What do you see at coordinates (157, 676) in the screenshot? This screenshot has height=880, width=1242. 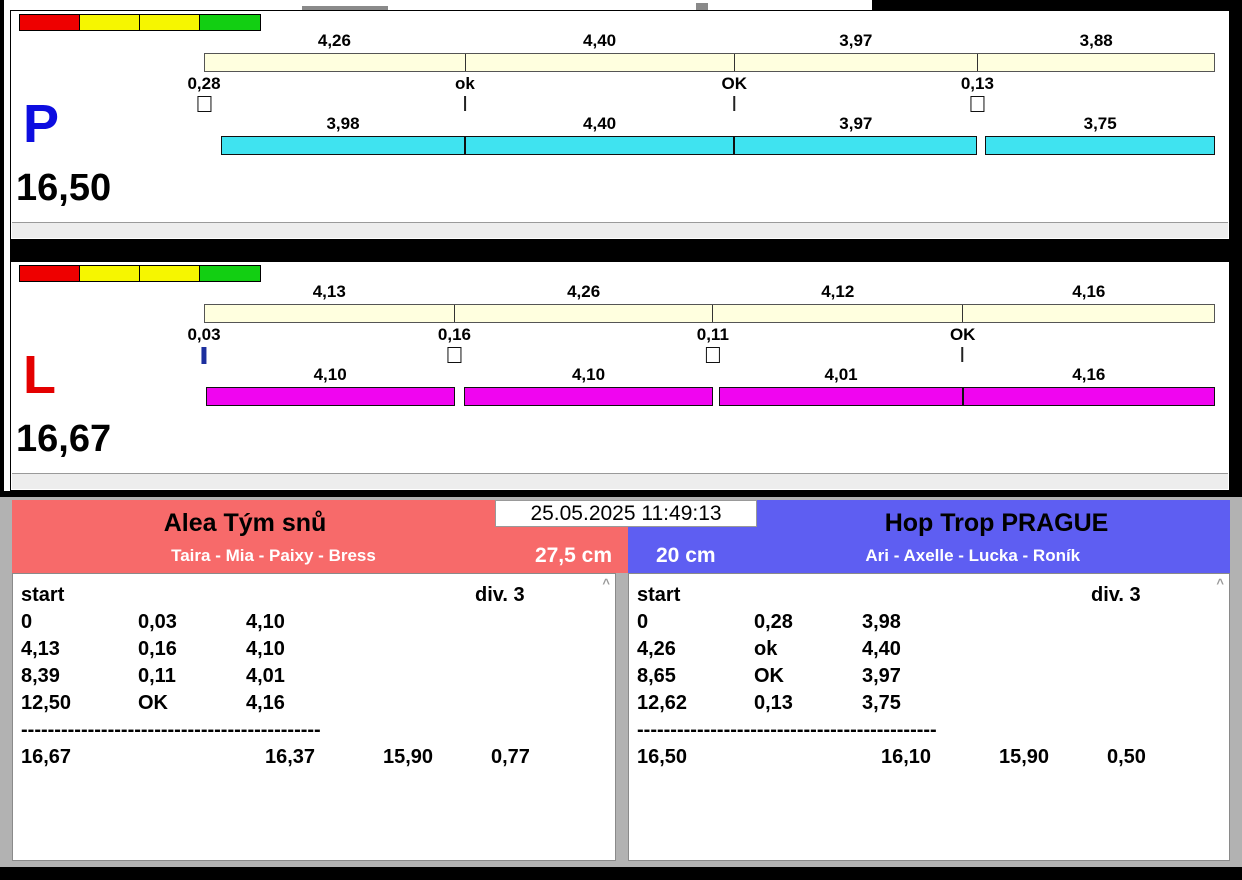 I see `table-cell: 0,11` at bounding box center [157, 676].